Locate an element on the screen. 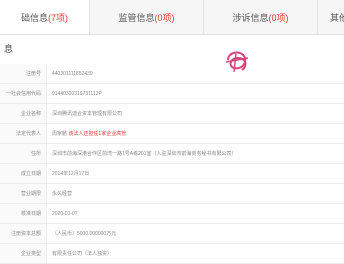 The height and width of the screenshot is (264, 344). field-label: 核准日期 is located at coordinates (23, 214).